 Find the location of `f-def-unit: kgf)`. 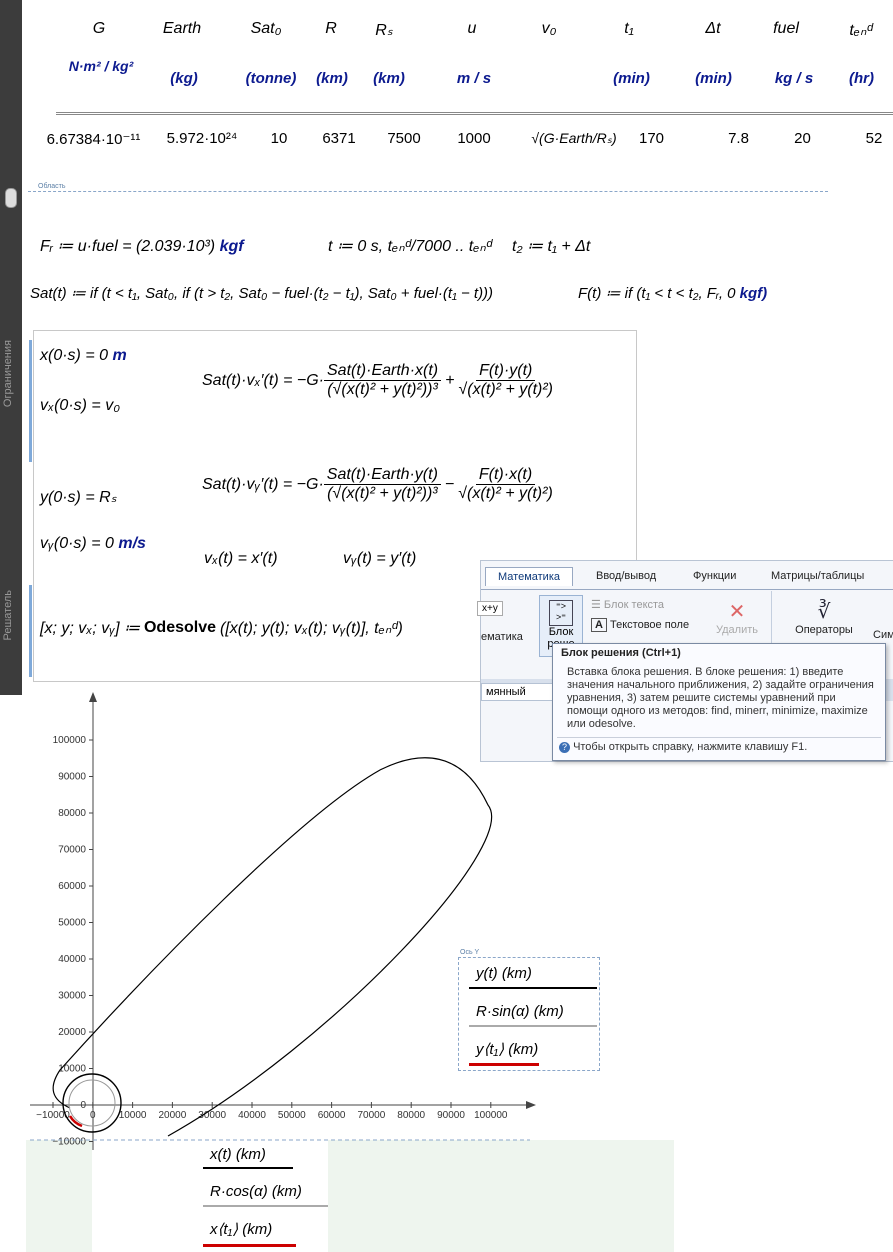

f-def-unit: kgf) is located at coordinates (753, 293).